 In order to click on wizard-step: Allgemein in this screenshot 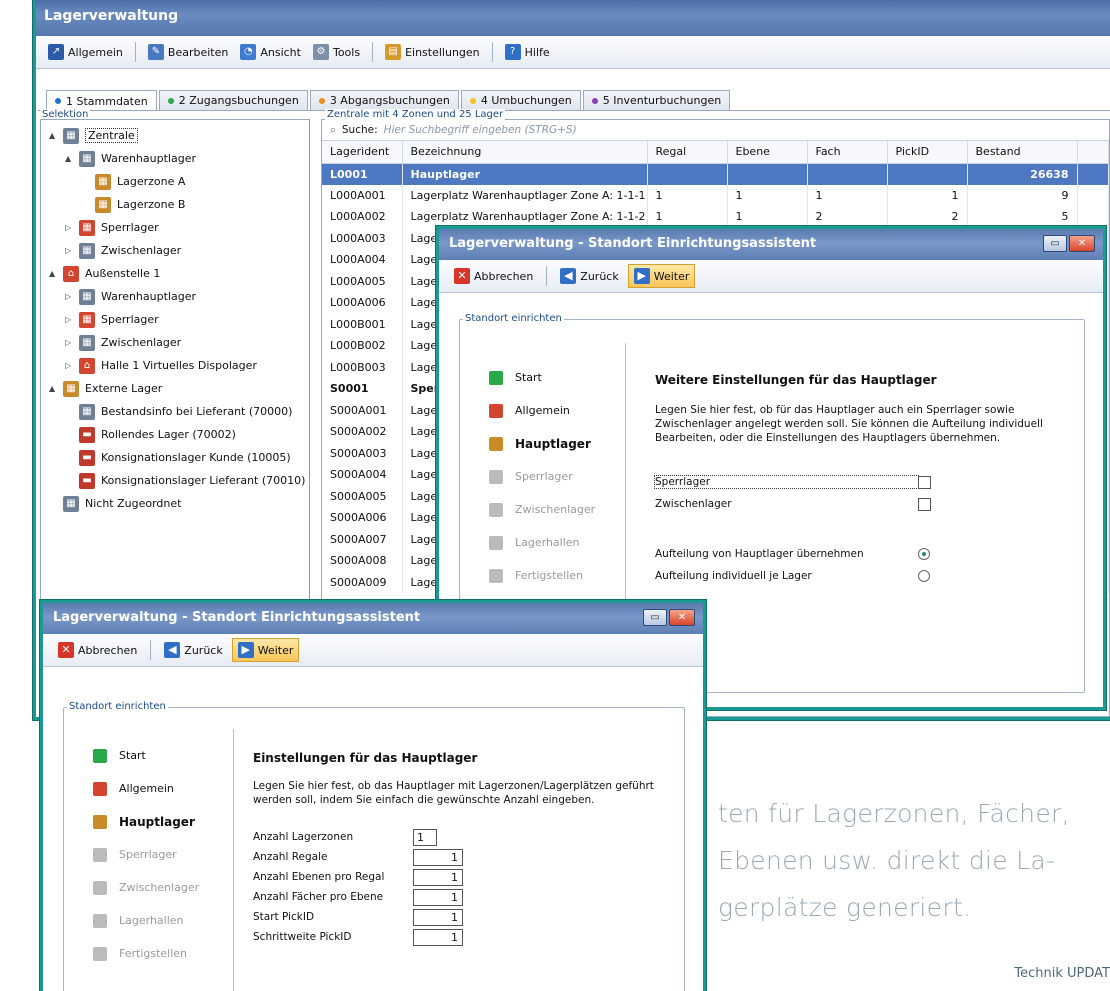, I will do `click(524, 410)`.